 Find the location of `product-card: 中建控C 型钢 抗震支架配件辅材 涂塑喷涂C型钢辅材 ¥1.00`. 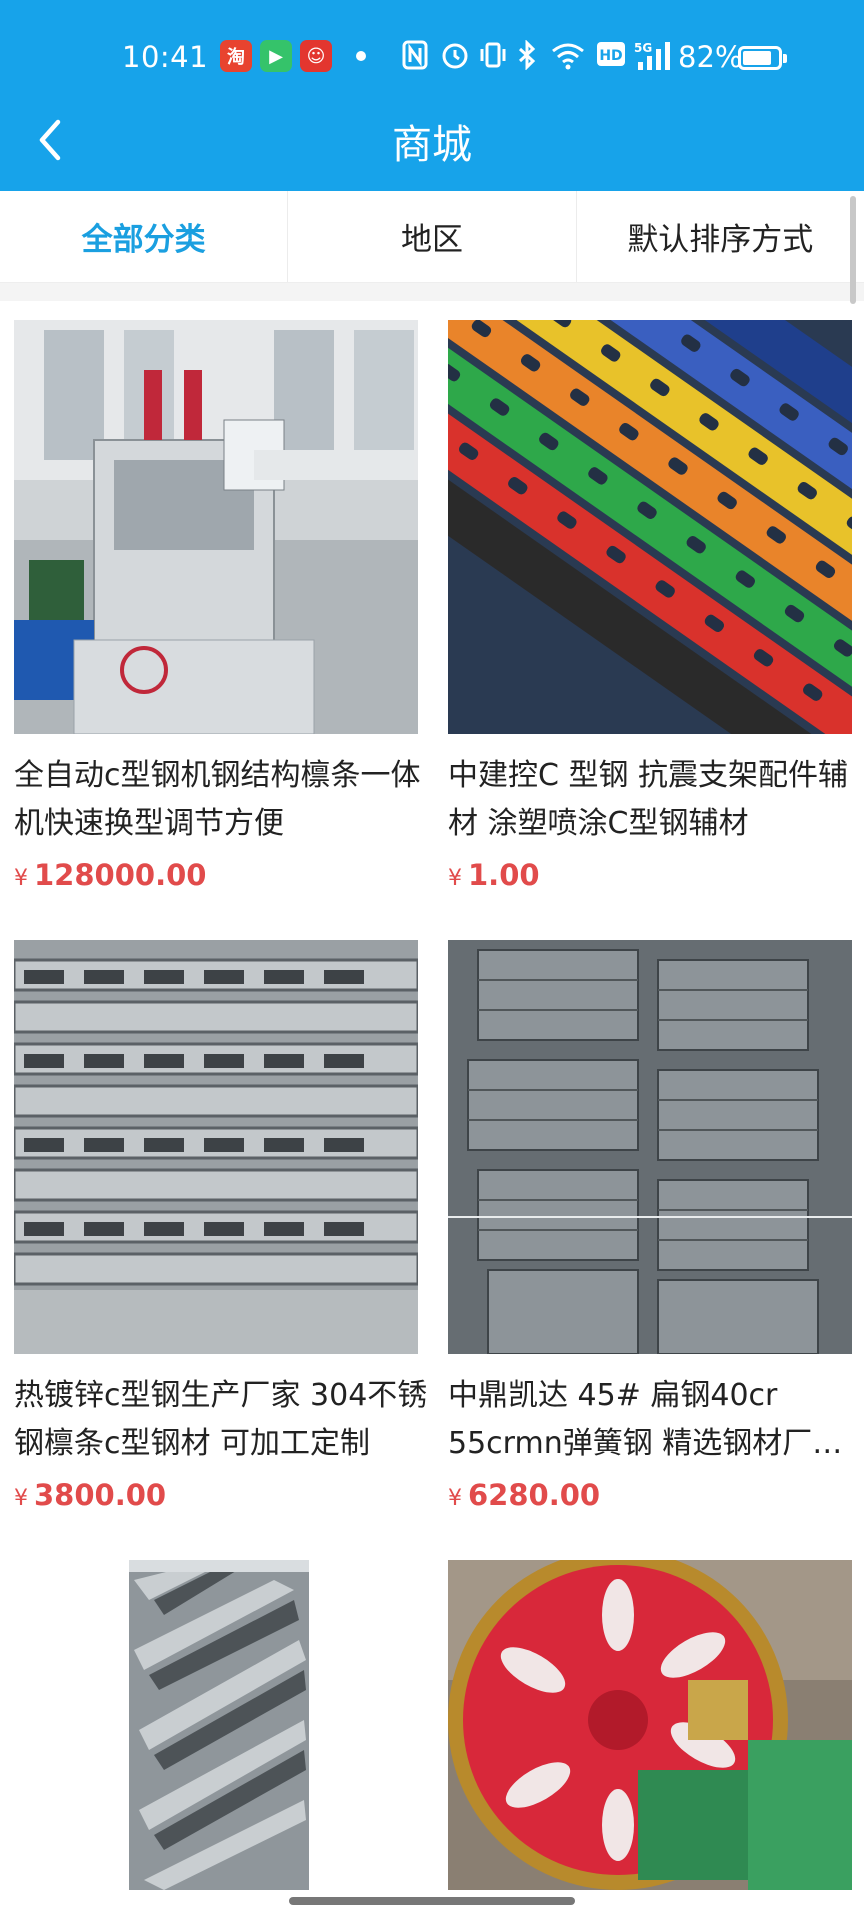

product-card: 中建控C 型钢 抗震支架配件辅材 涂塑喷涂C型钢辅材 ¥1.00 is located at coordinates (650, 606).